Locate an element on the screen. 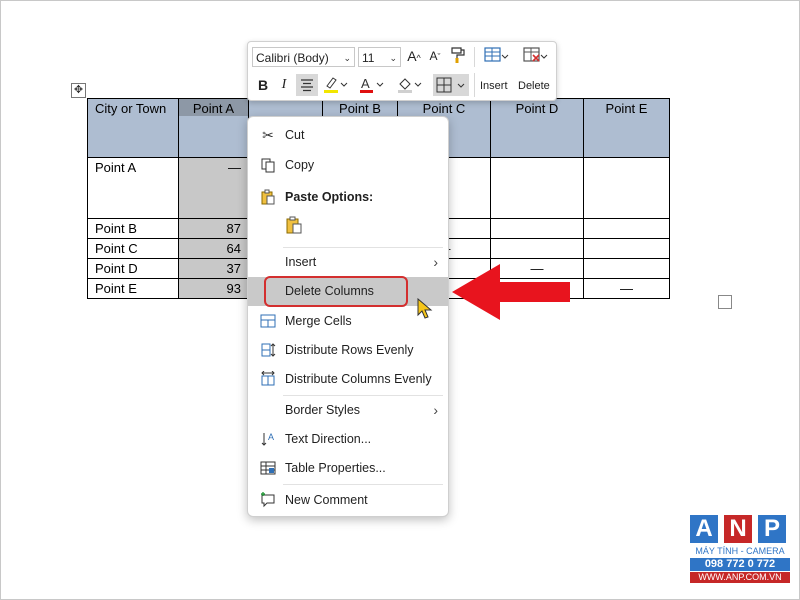 This screenshot has width=800, height=600. header-cell-label: Point A is located at coordinates (213, 107).